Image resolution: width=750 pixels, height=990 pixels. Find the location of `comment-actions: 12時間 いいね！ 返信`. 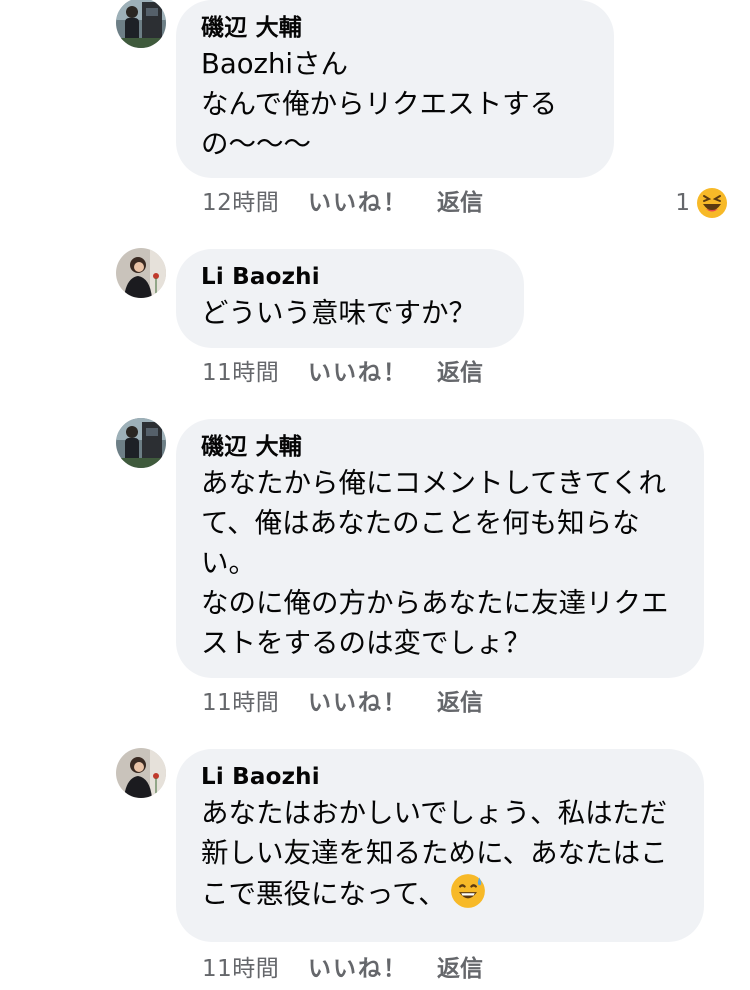

comment-actions: 12時間 いいね！ 返信 is located at coordinates (342, 203).